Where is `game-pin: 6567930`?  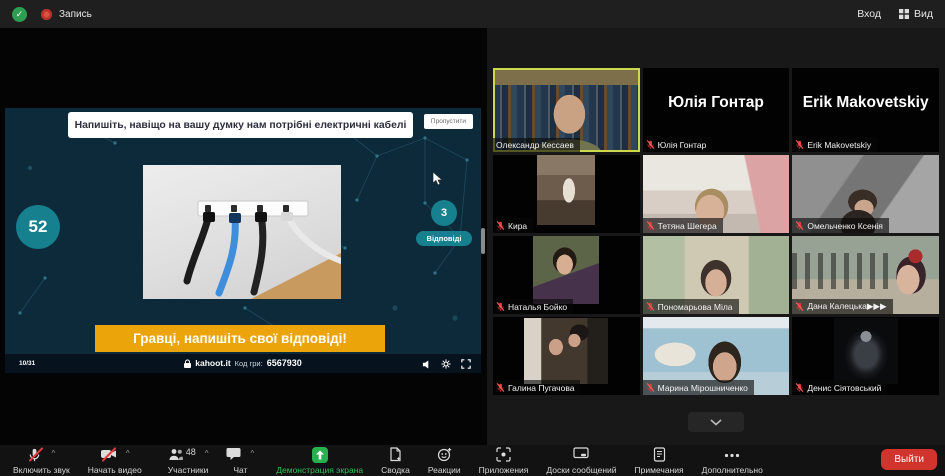 game-pin: 6567930 is located at coordinates (284, 363).